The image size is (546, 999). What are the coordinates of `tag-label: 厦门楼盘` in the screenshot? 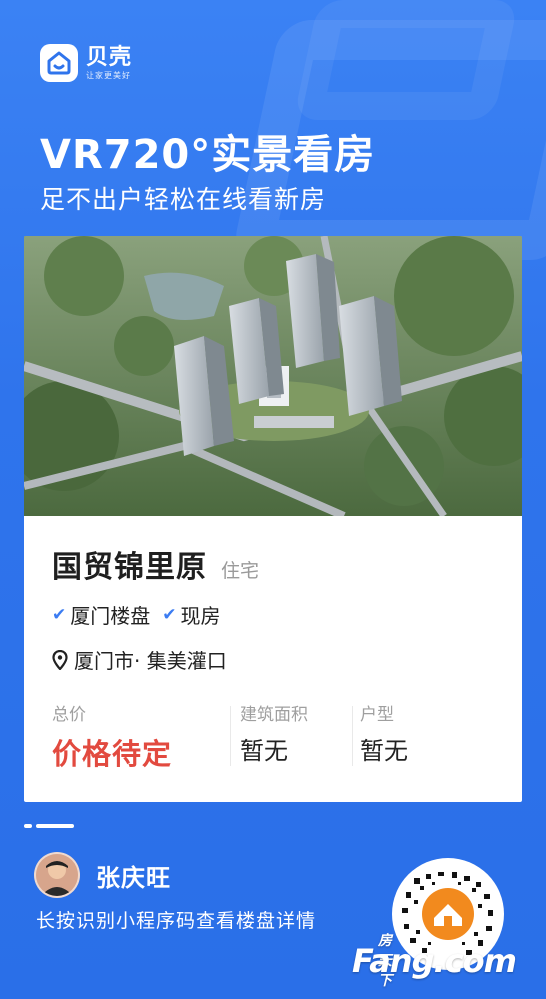 It's located at (110, 616).